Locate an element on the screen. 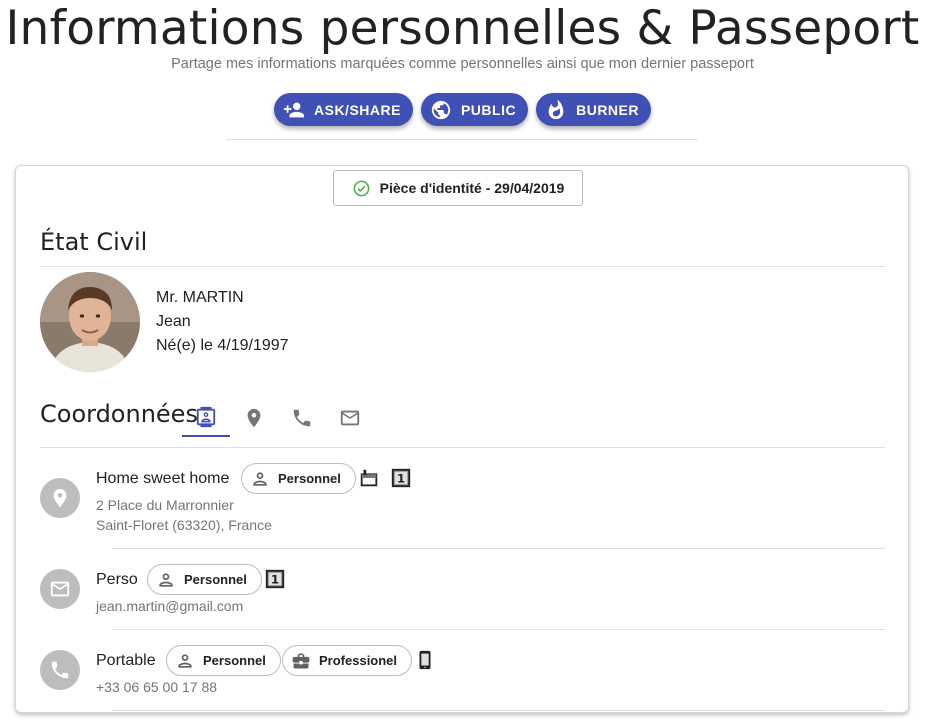  tab-contacts is located at coordinates (206, 418).